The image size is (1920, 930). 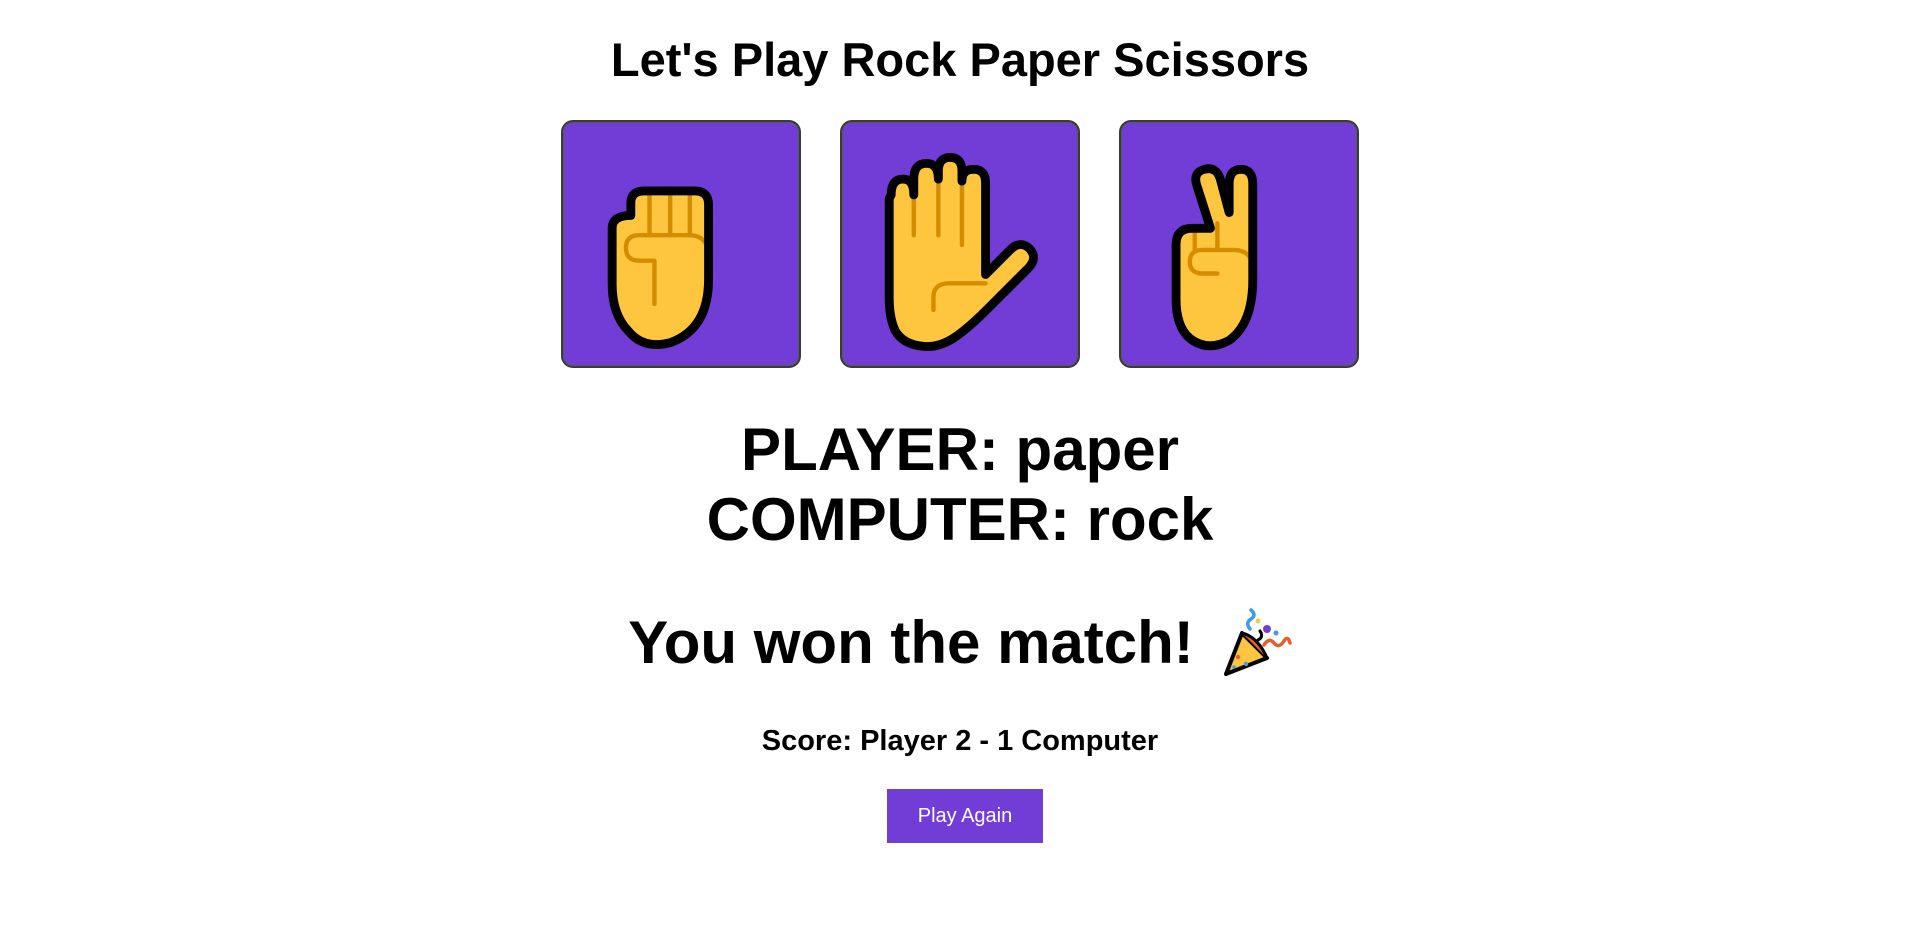 I want to click on raised-fist-icon, so click(x=660, y=267).